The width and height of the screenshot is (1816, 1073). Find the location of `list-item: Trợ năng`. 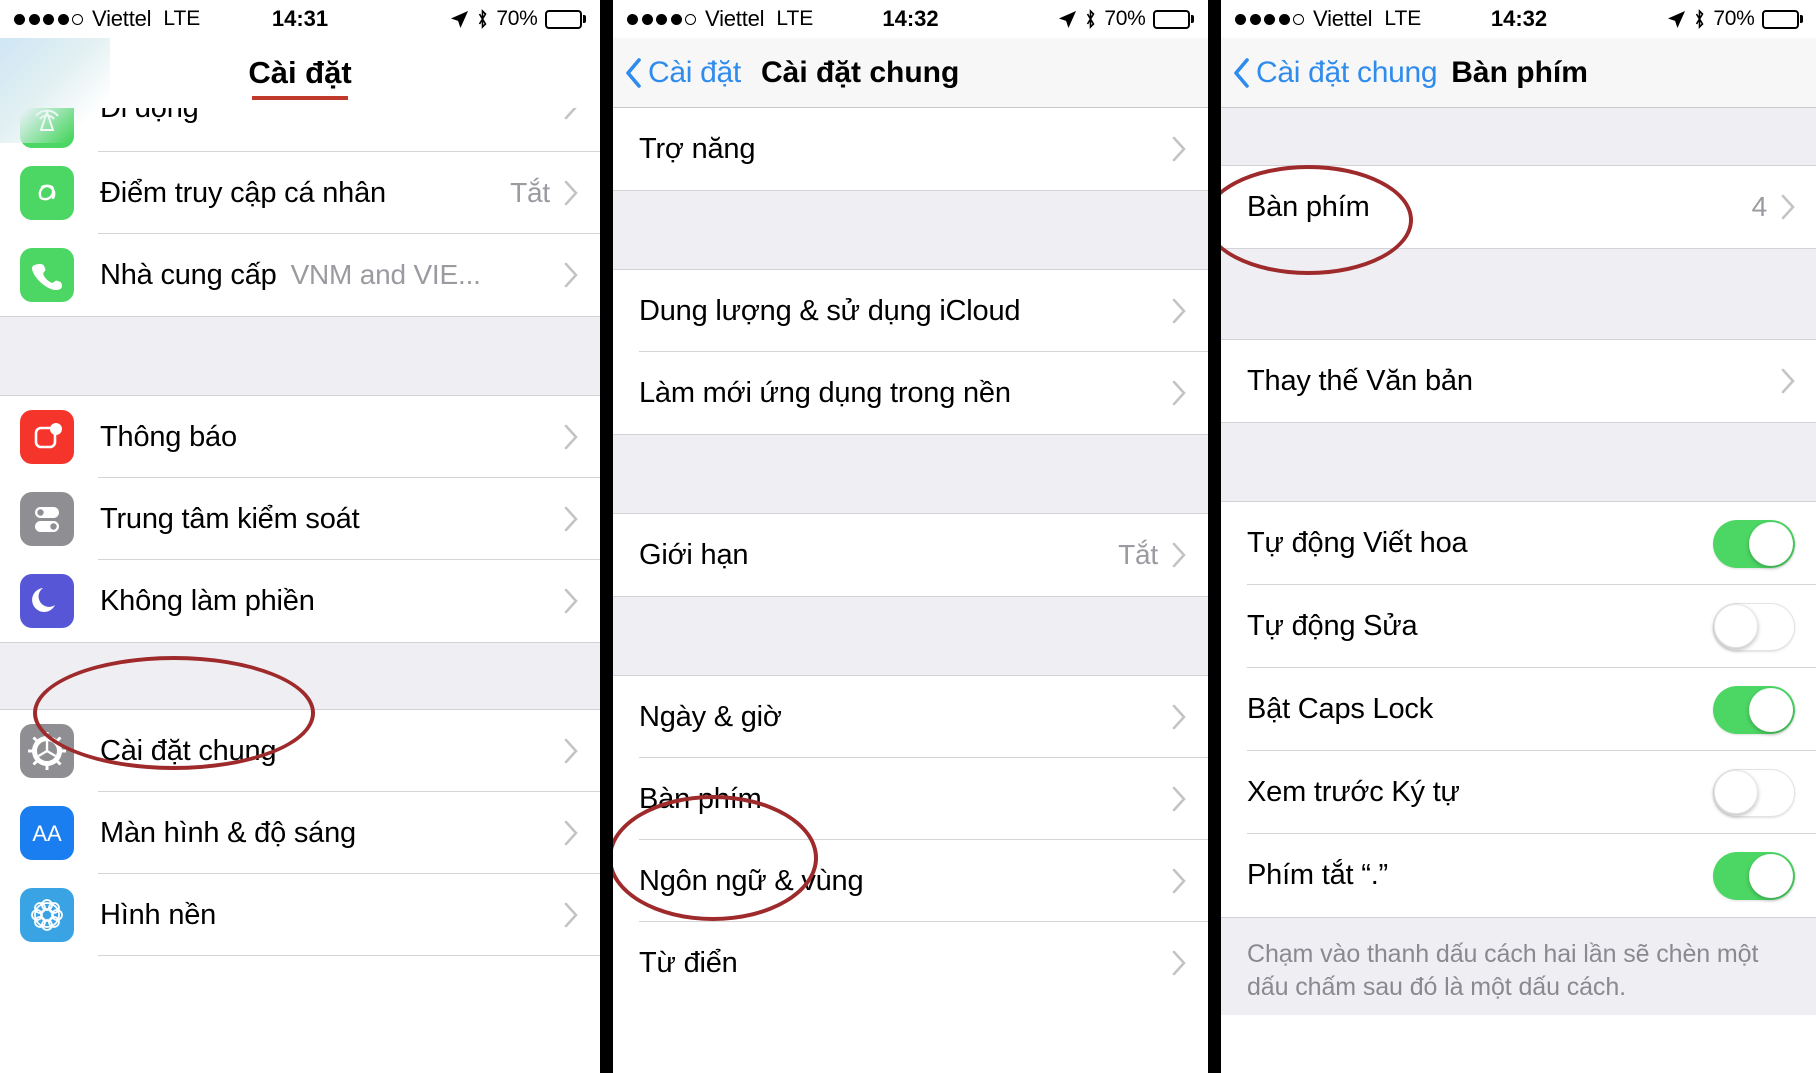

list-item: Trợ năng is located at coordinates (910, 149).